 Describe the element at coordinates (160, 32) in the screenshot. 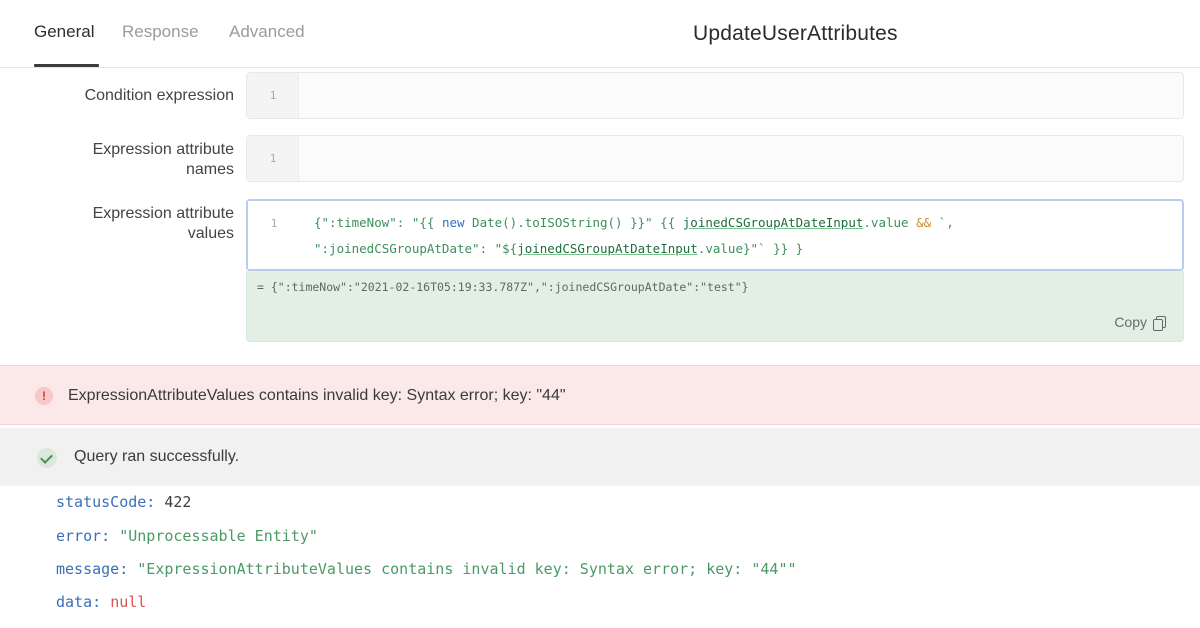

I see `tab-response: Response` at that location.